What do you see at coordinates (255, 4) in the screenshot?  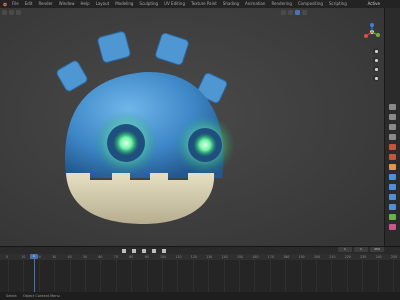 I see `menu-item: Animation` at bounding box center [255, 4].